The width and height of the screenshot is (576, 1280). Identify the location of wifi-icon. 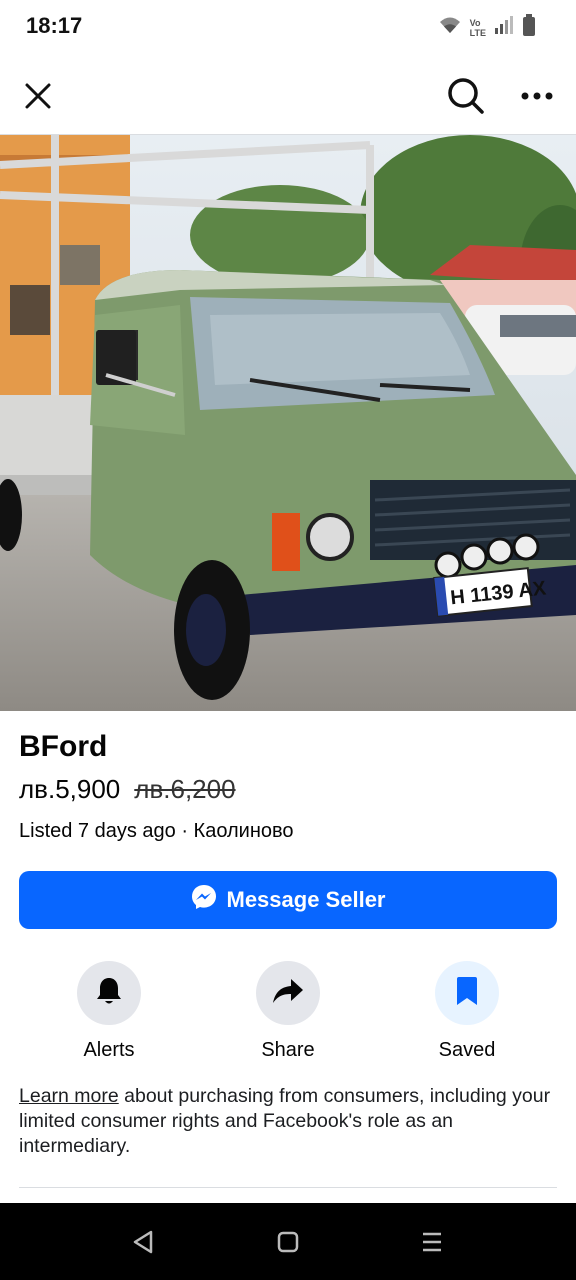
(450, 27).